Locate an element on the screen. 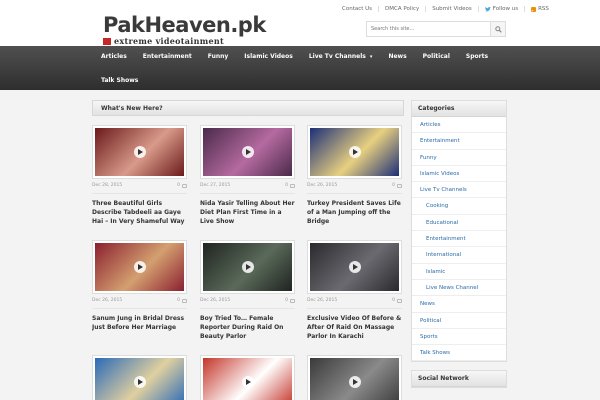 The height and width of the screenshot is (400, 600). site-logo: PakHeaven.pk extreme videotainment is located at coordinates (184, 30).